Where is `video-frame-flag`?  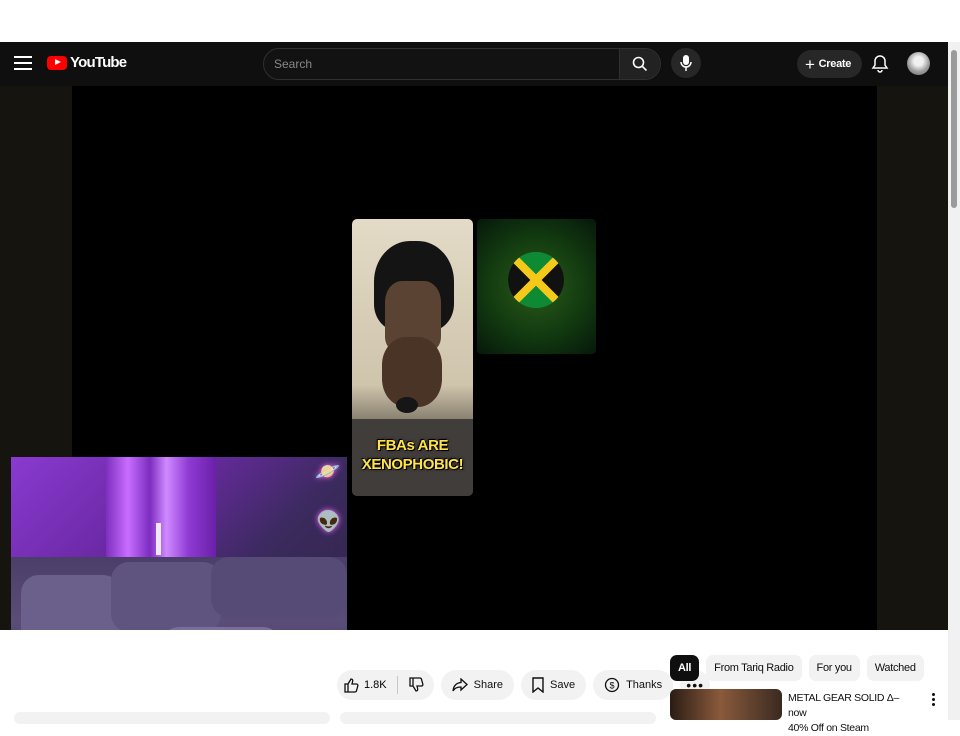 video-frame-flag is located at coordinates (536, 286).